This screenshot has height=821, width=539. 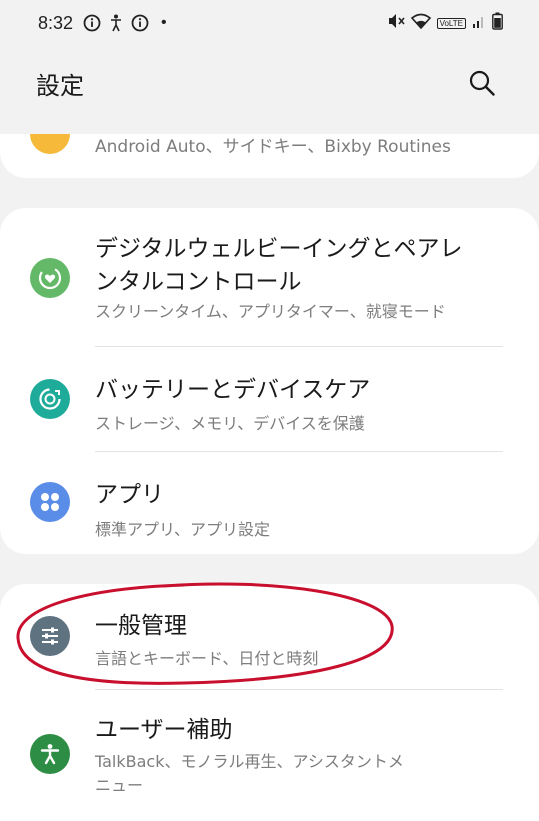 I want to click on settings-item-title: ンタルコントロール, so click(x=198, y=282).